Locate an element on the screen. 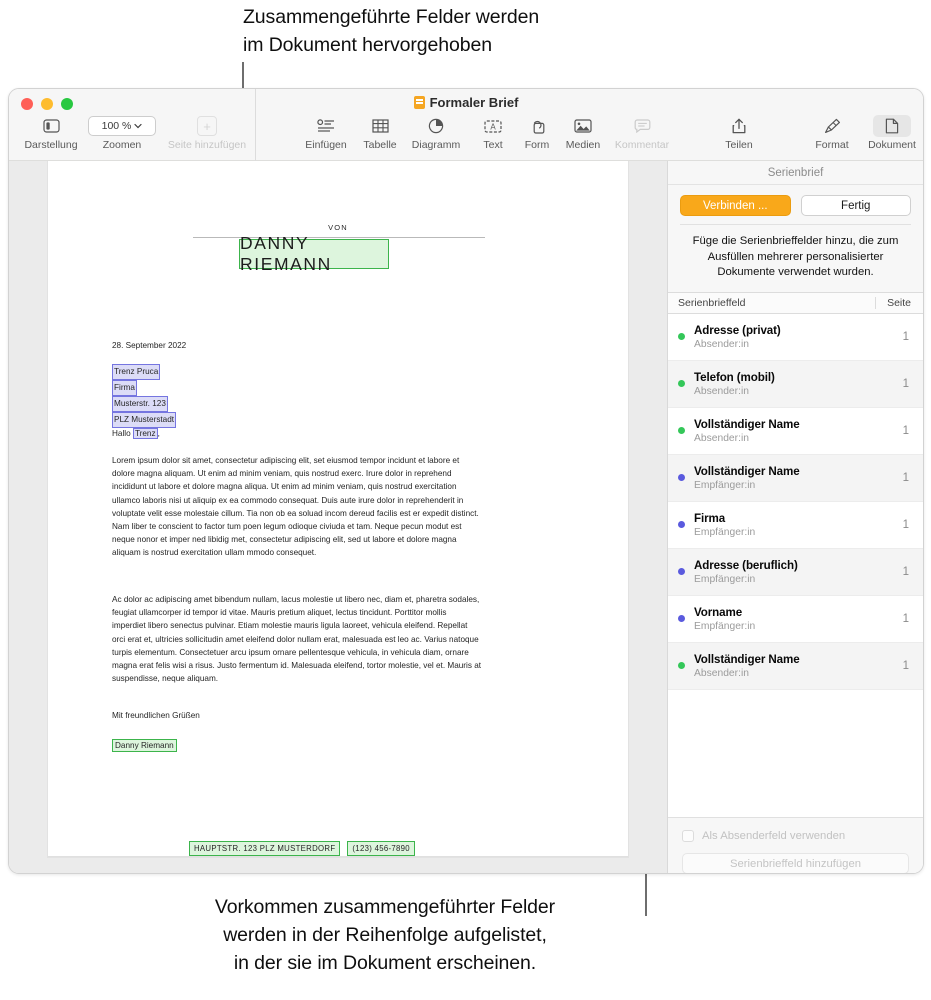 Image resolution: width=931 pixels, height=1000 pixels. zoom-value-pill: 100 % is located at coordinates (122, 126).